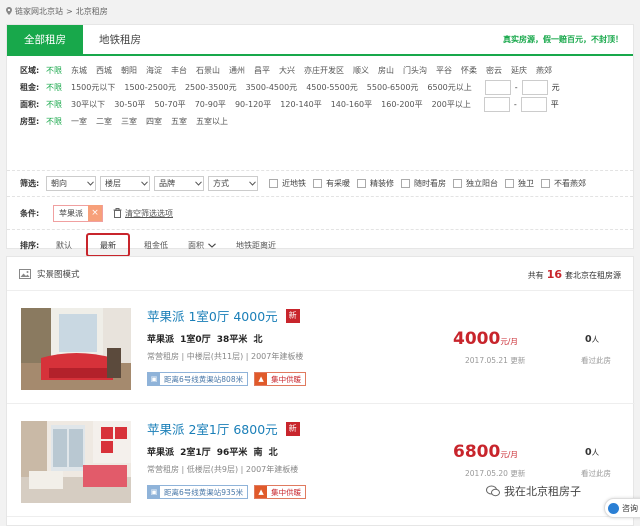 The width and height of the screenshot is (640, 526). What do you see at coordinates (154, 121) in the screenshot?
I see `layout-option: 四室` at bounding box center [154, 121].